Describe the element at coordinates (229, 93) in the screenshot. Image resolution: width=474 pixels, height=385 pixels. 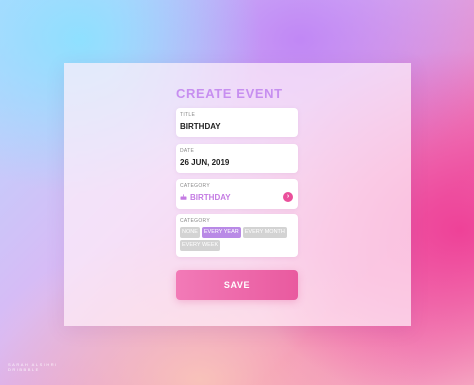
I see `form-title: CREATE EVENT` at that location.